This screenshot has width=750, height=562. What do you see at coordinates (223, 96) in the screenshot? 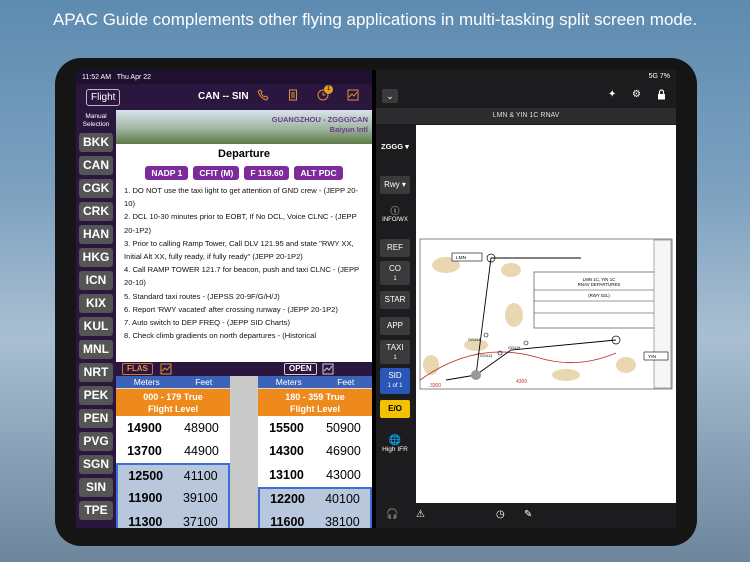
I see `route-title: CAN -- SIN` at bounding box center [223, 96].